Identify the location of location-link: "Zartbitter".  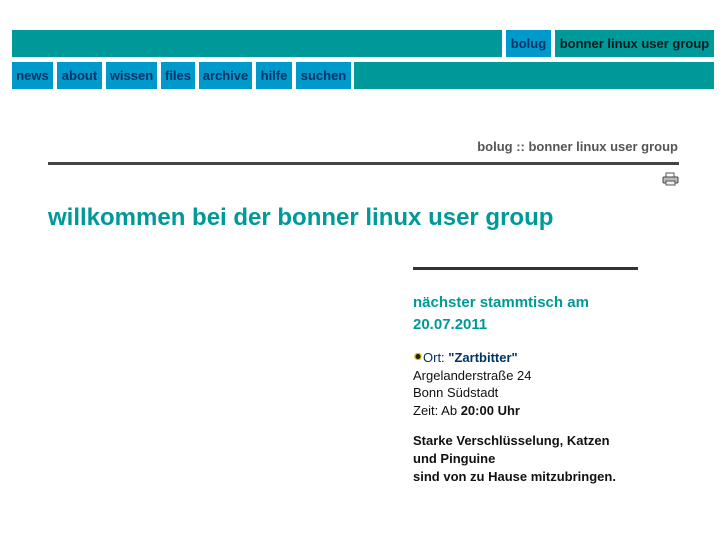
(482, 357).